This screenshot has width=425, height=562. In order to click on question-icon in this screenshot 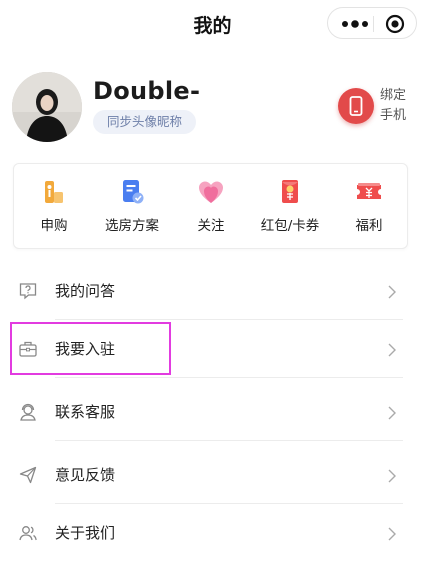, I will do `click(28, 291)`.